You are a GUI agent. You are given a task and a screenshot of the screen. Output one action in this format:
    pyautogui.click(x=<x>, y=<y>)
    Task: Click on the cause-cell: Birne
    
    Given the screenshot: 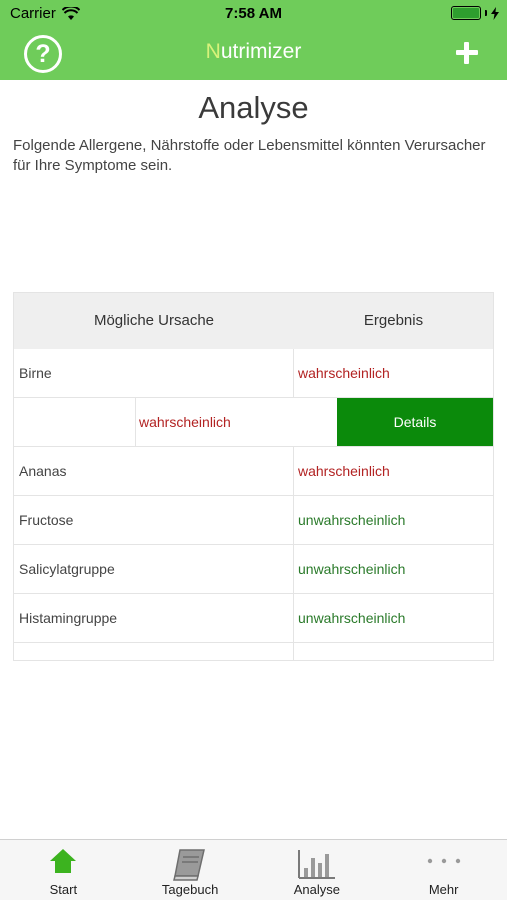 What is the action you would take?
    pyautogui.click(x=154, y=373)
    